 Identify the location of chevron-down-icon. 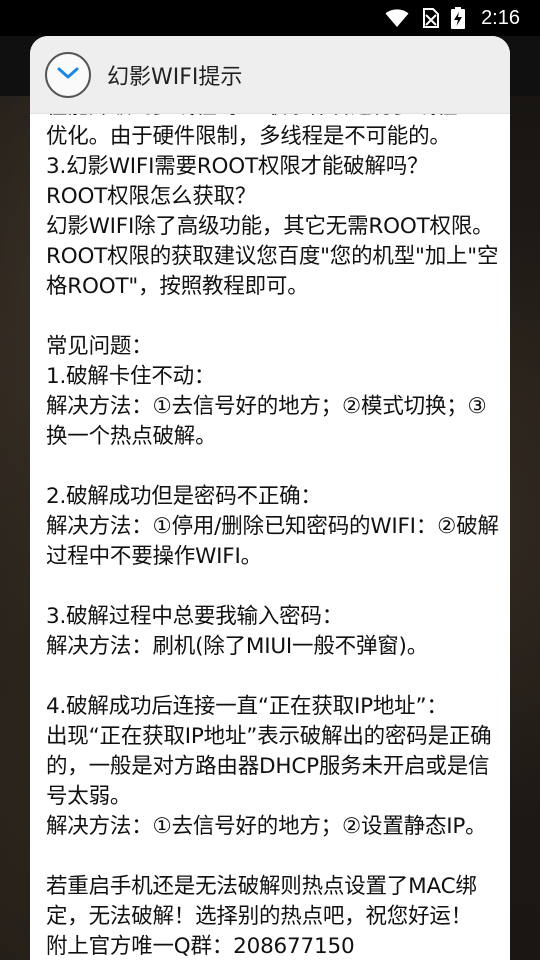
(68, 75).